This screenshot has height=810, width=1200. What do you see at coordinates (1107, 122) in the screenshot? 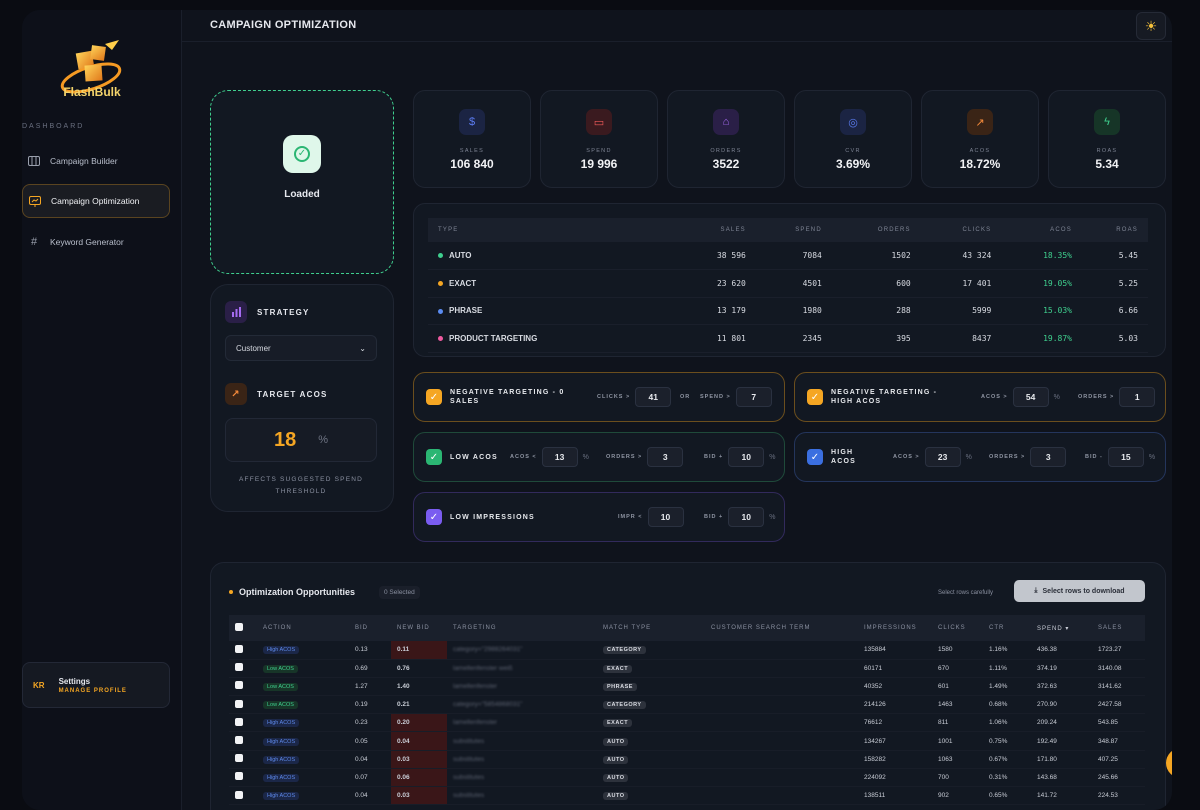
I see `bolt-icon: ϟ` at bounding box center [1107, 122].